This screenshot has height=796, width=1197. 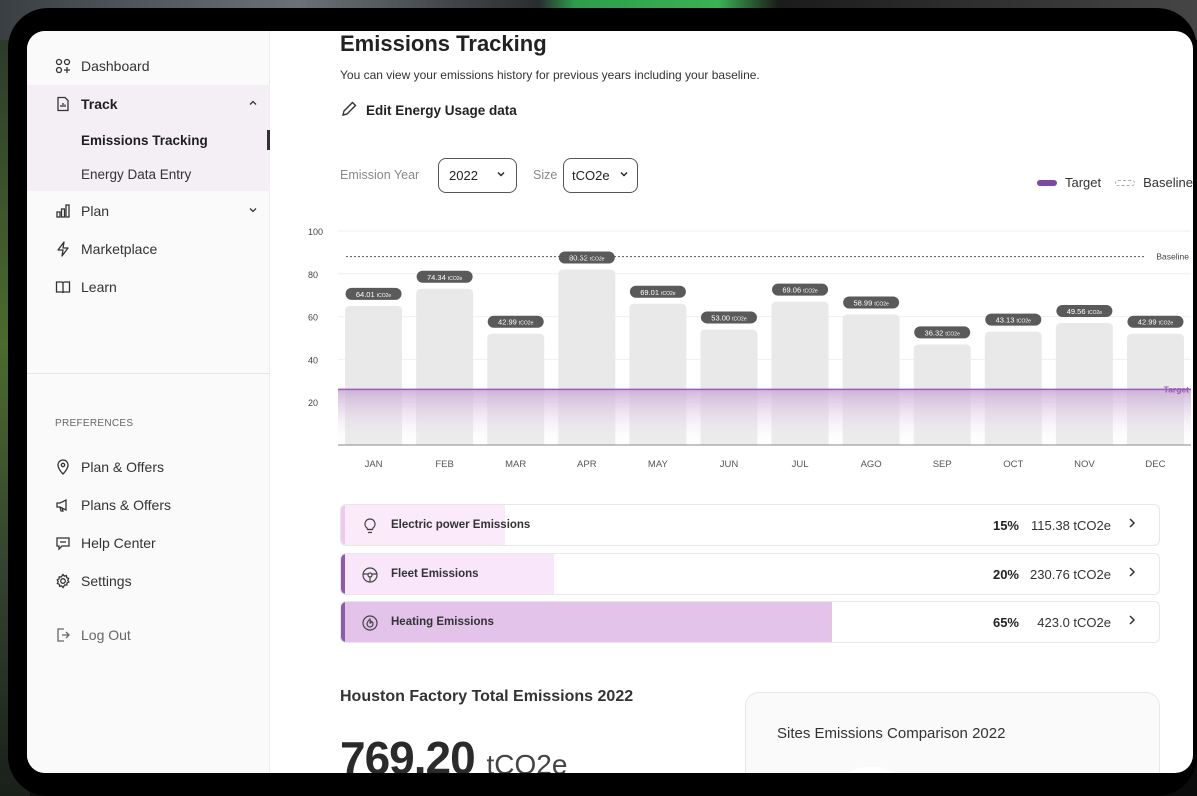 I want to click on nav-learn: Learn, so click(x=148, y=287).